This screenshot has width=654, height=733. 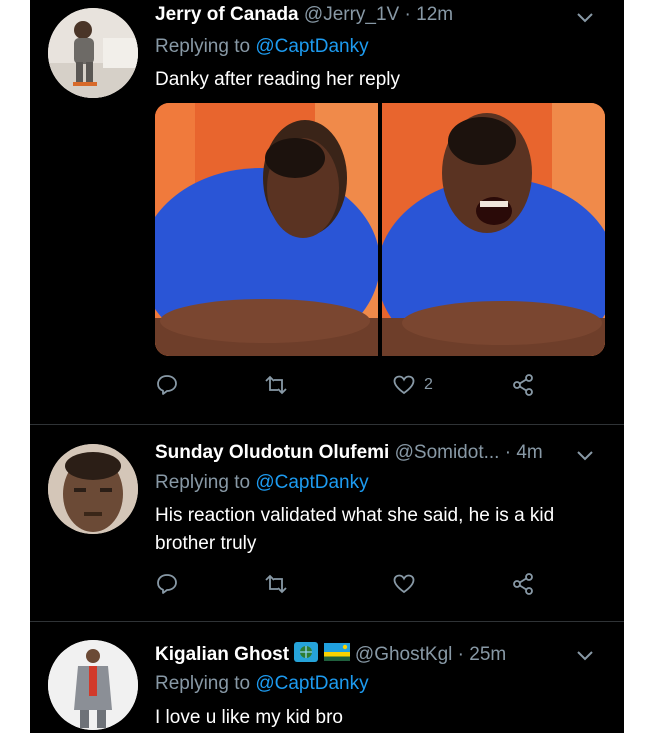 I want to click on timestamp: 12m, so click(x=434, y=14).